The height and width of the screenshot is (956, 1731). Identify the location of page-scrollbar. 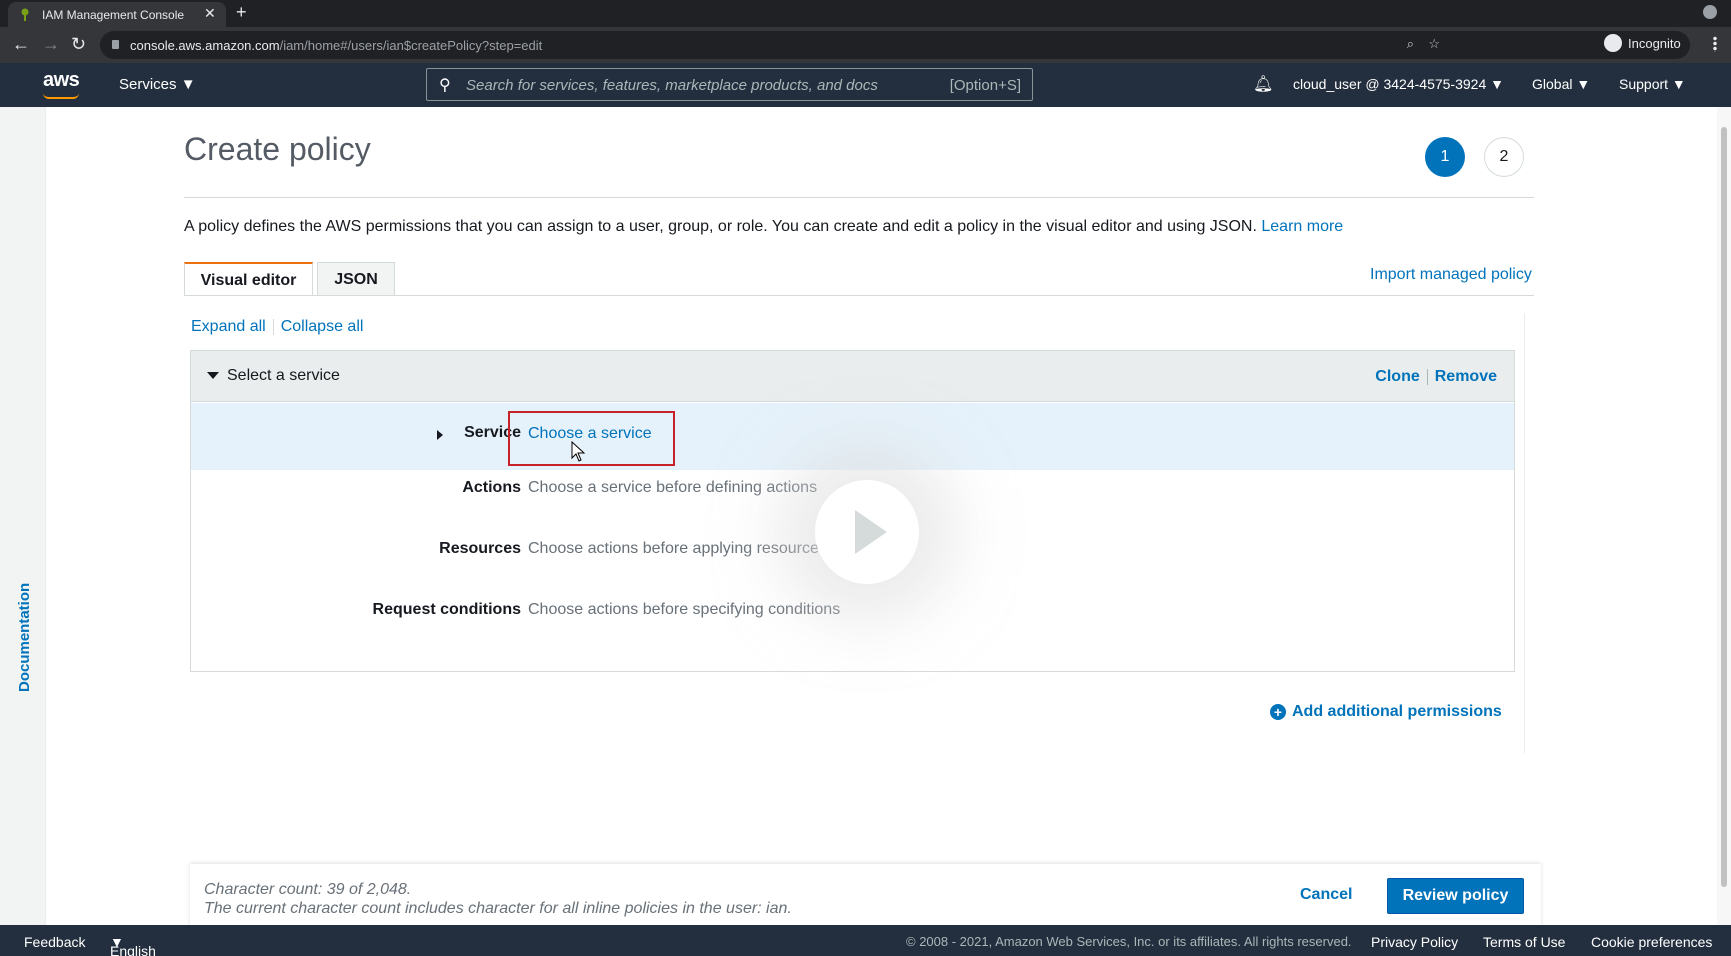
(1724, 516).